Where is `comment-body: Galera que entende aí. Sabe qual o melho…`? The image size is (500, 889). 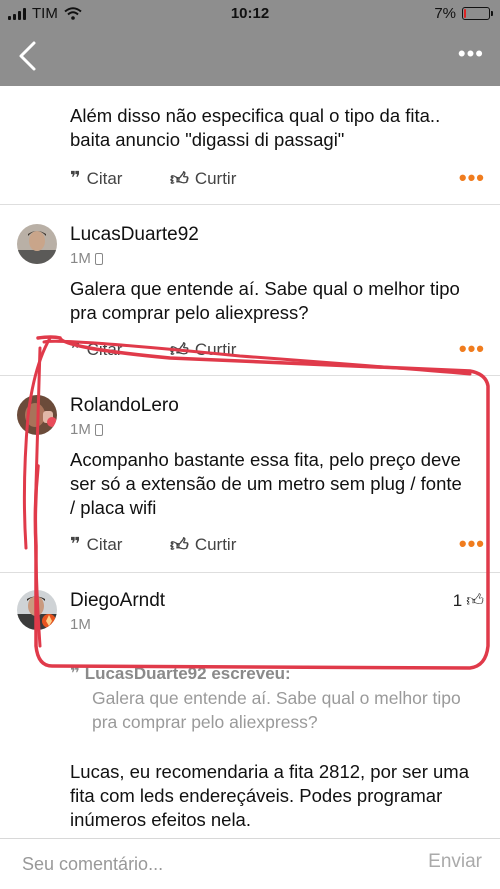 comment-body: Galera que entende aí. Sabe qual o melho… is located at coordinates (265, 300).